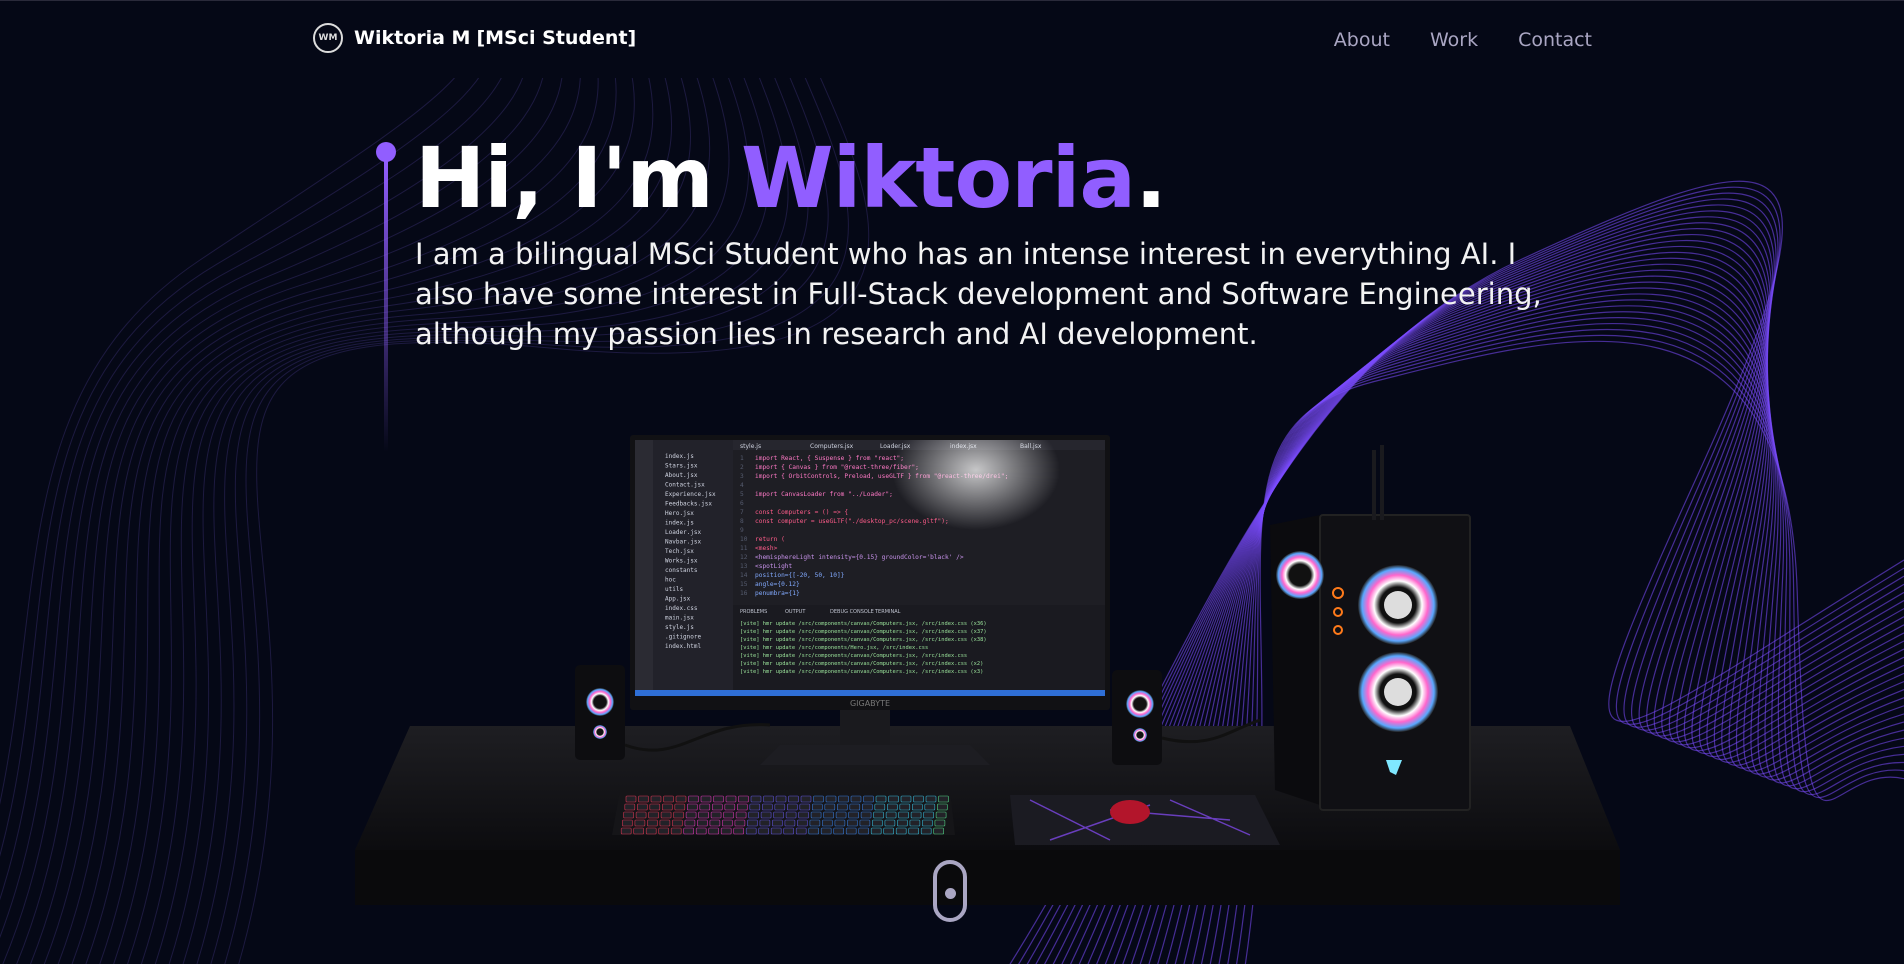 This screenshot has height=964, width=1904. What do you see at coordinates (679, 551) in the screenshot?
I see `explorer-file: Tech.jsx` at bounding box center [679, 551].